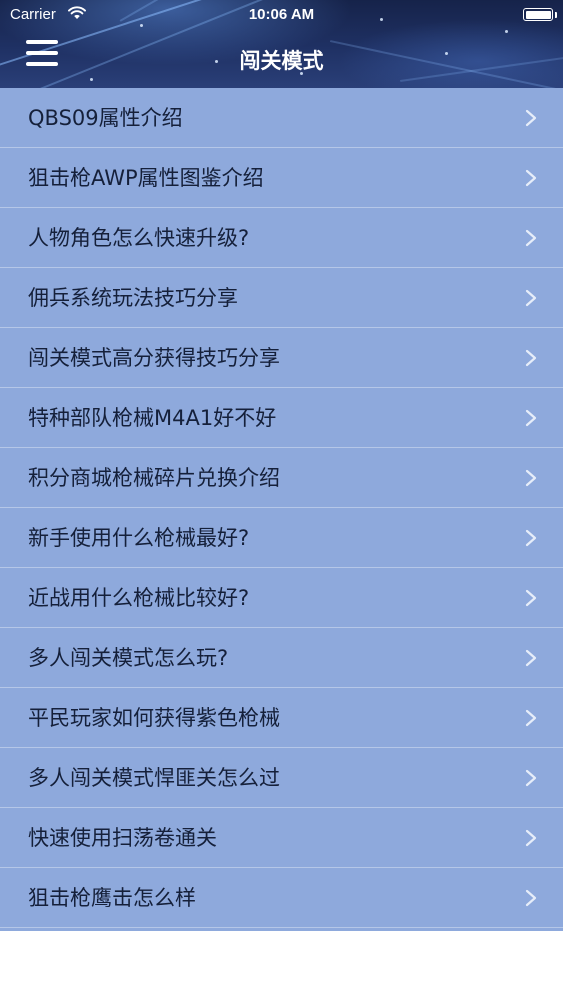  Describe the element at coordinates (154, 358) in the screenshot. I see `list-item-label: 闯关模式高分获得技巧分享` at that location.